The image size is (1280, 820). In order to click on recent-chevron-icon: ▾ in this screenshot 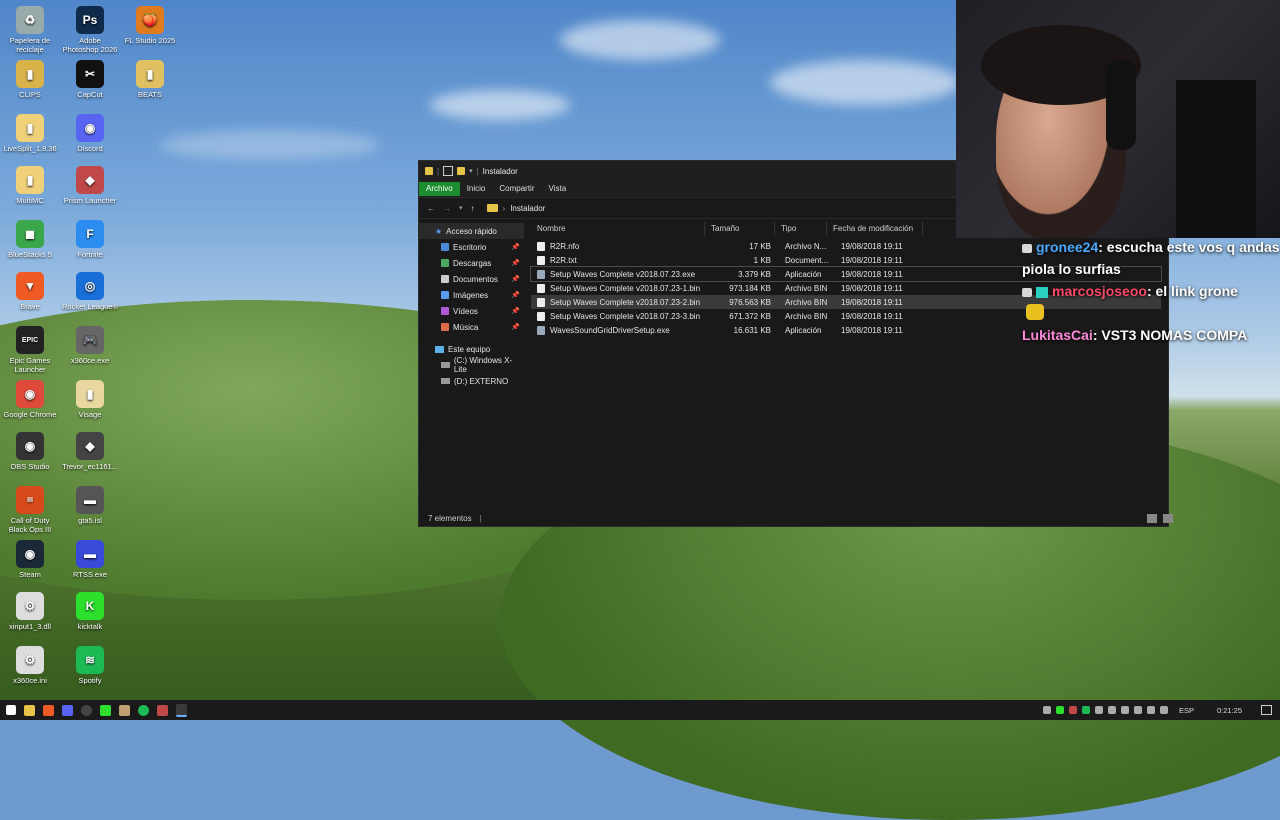, I will do `click(461, 208)`.